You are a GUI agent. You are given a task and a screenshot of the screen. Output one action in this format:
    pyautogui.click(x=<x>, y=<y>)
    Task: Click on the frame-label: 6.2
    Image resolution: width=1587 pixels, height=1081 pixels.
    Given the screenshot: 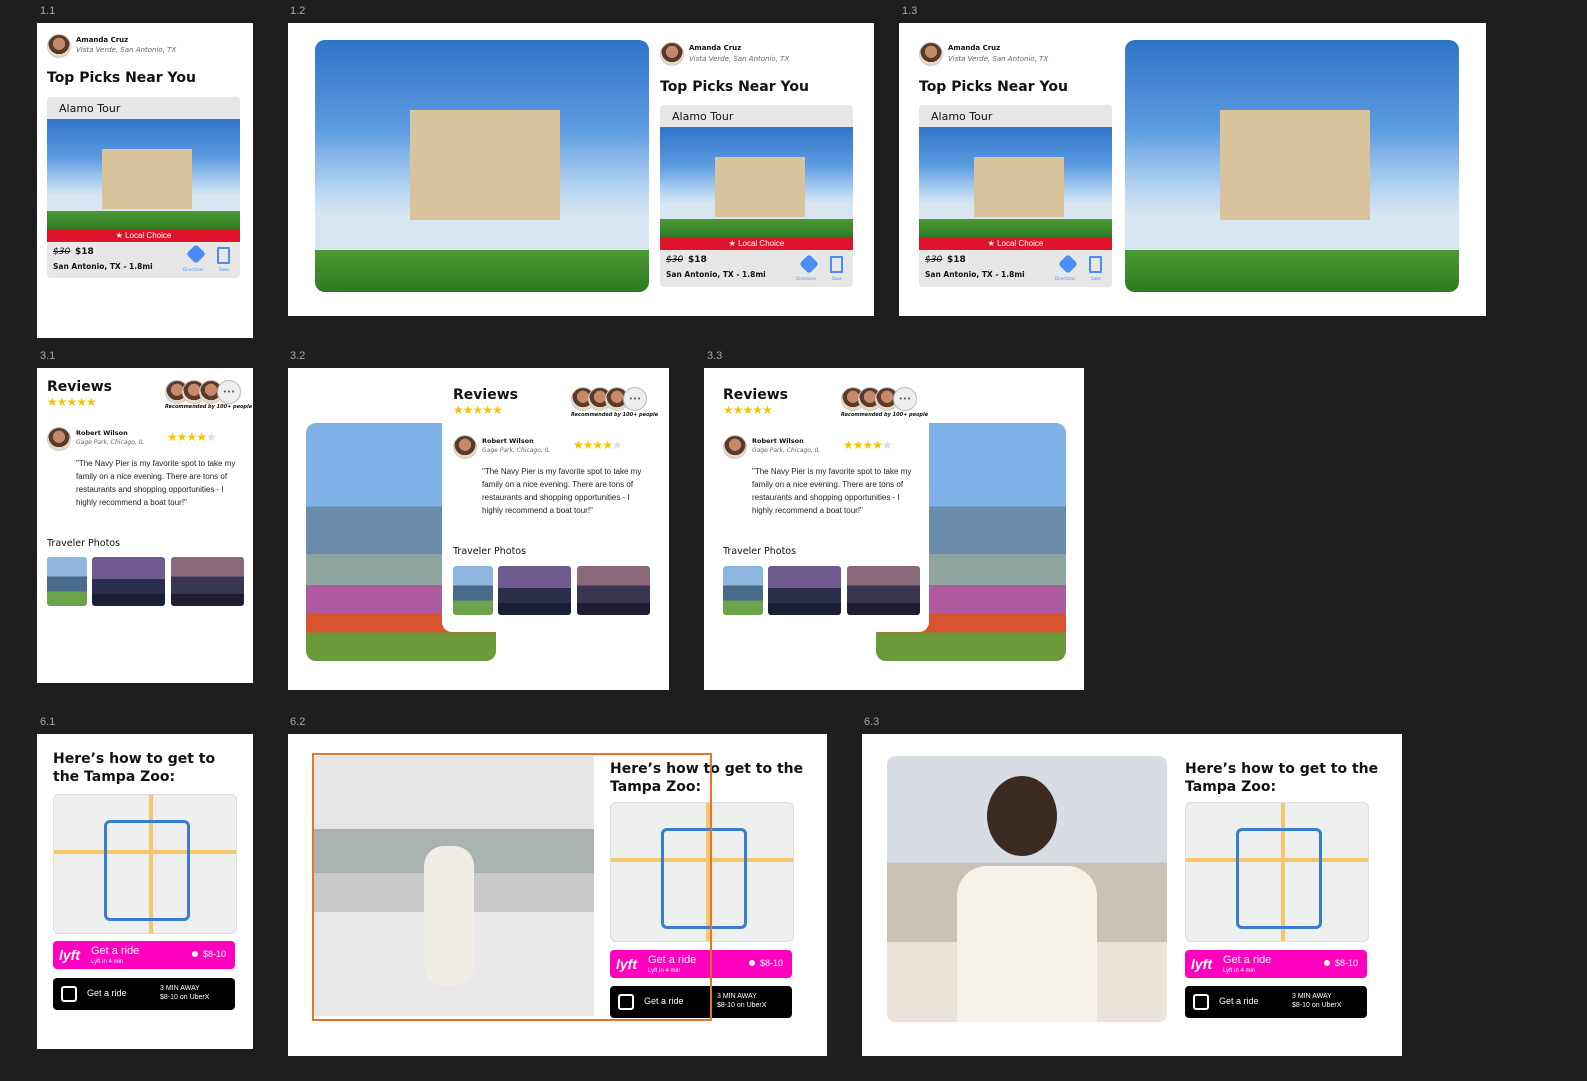 What is the action you would take?
    pyautogui.click(x=298, y=722)
    